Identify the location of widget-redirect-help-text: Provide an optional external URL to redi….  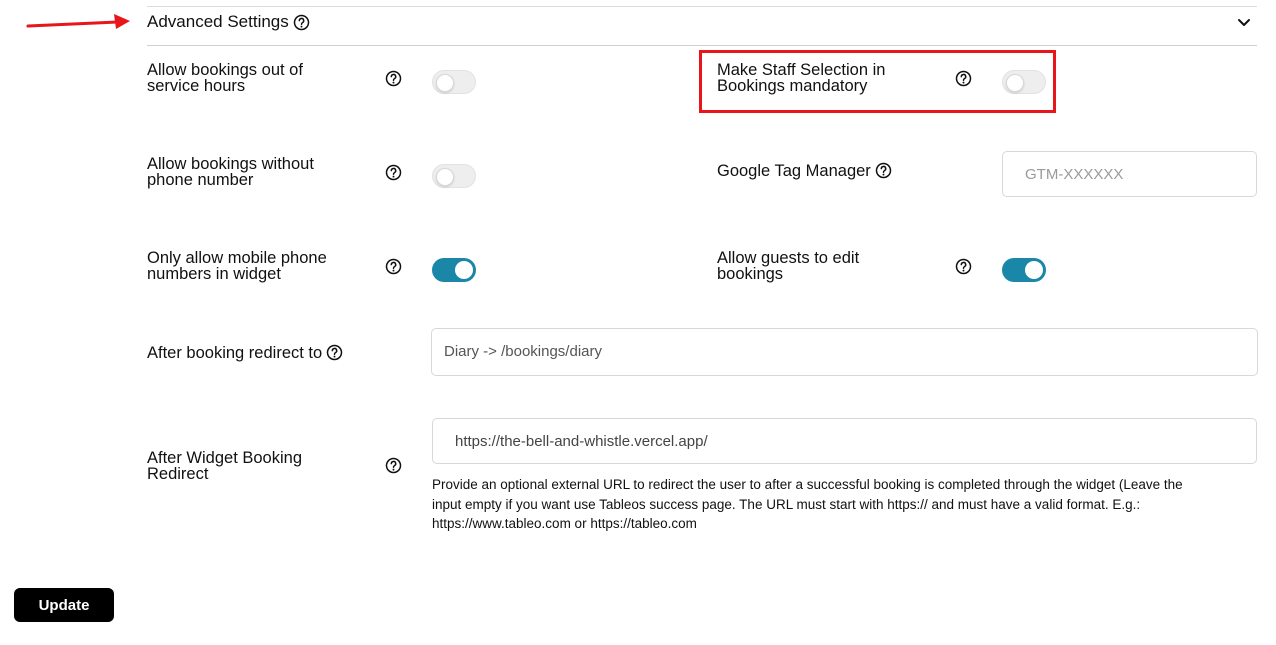
(842, 504).